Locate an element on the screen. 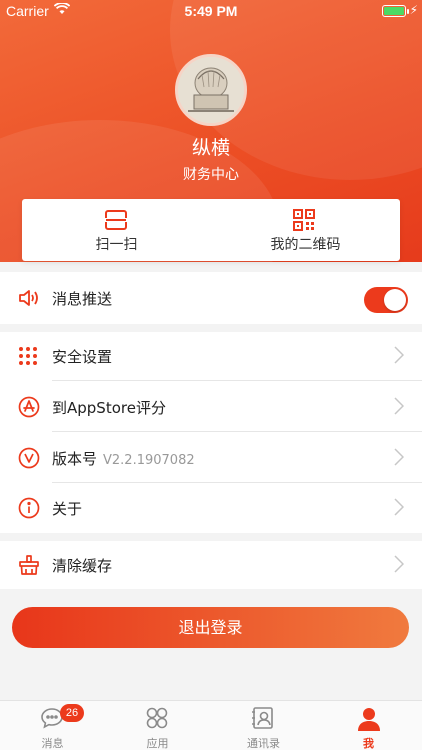 This screenshot has width=422, height=750. toggle-knob is located at coordinates (395, 300).